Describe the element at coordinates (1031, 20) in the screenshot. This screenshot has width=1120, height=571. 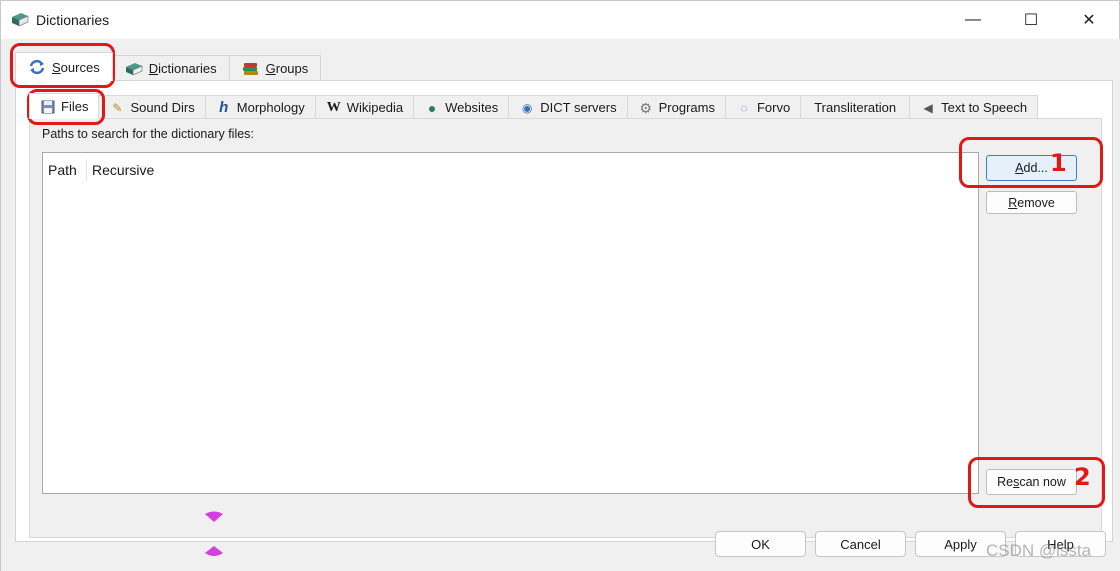
I see `maximize-button: ☐` at that location.